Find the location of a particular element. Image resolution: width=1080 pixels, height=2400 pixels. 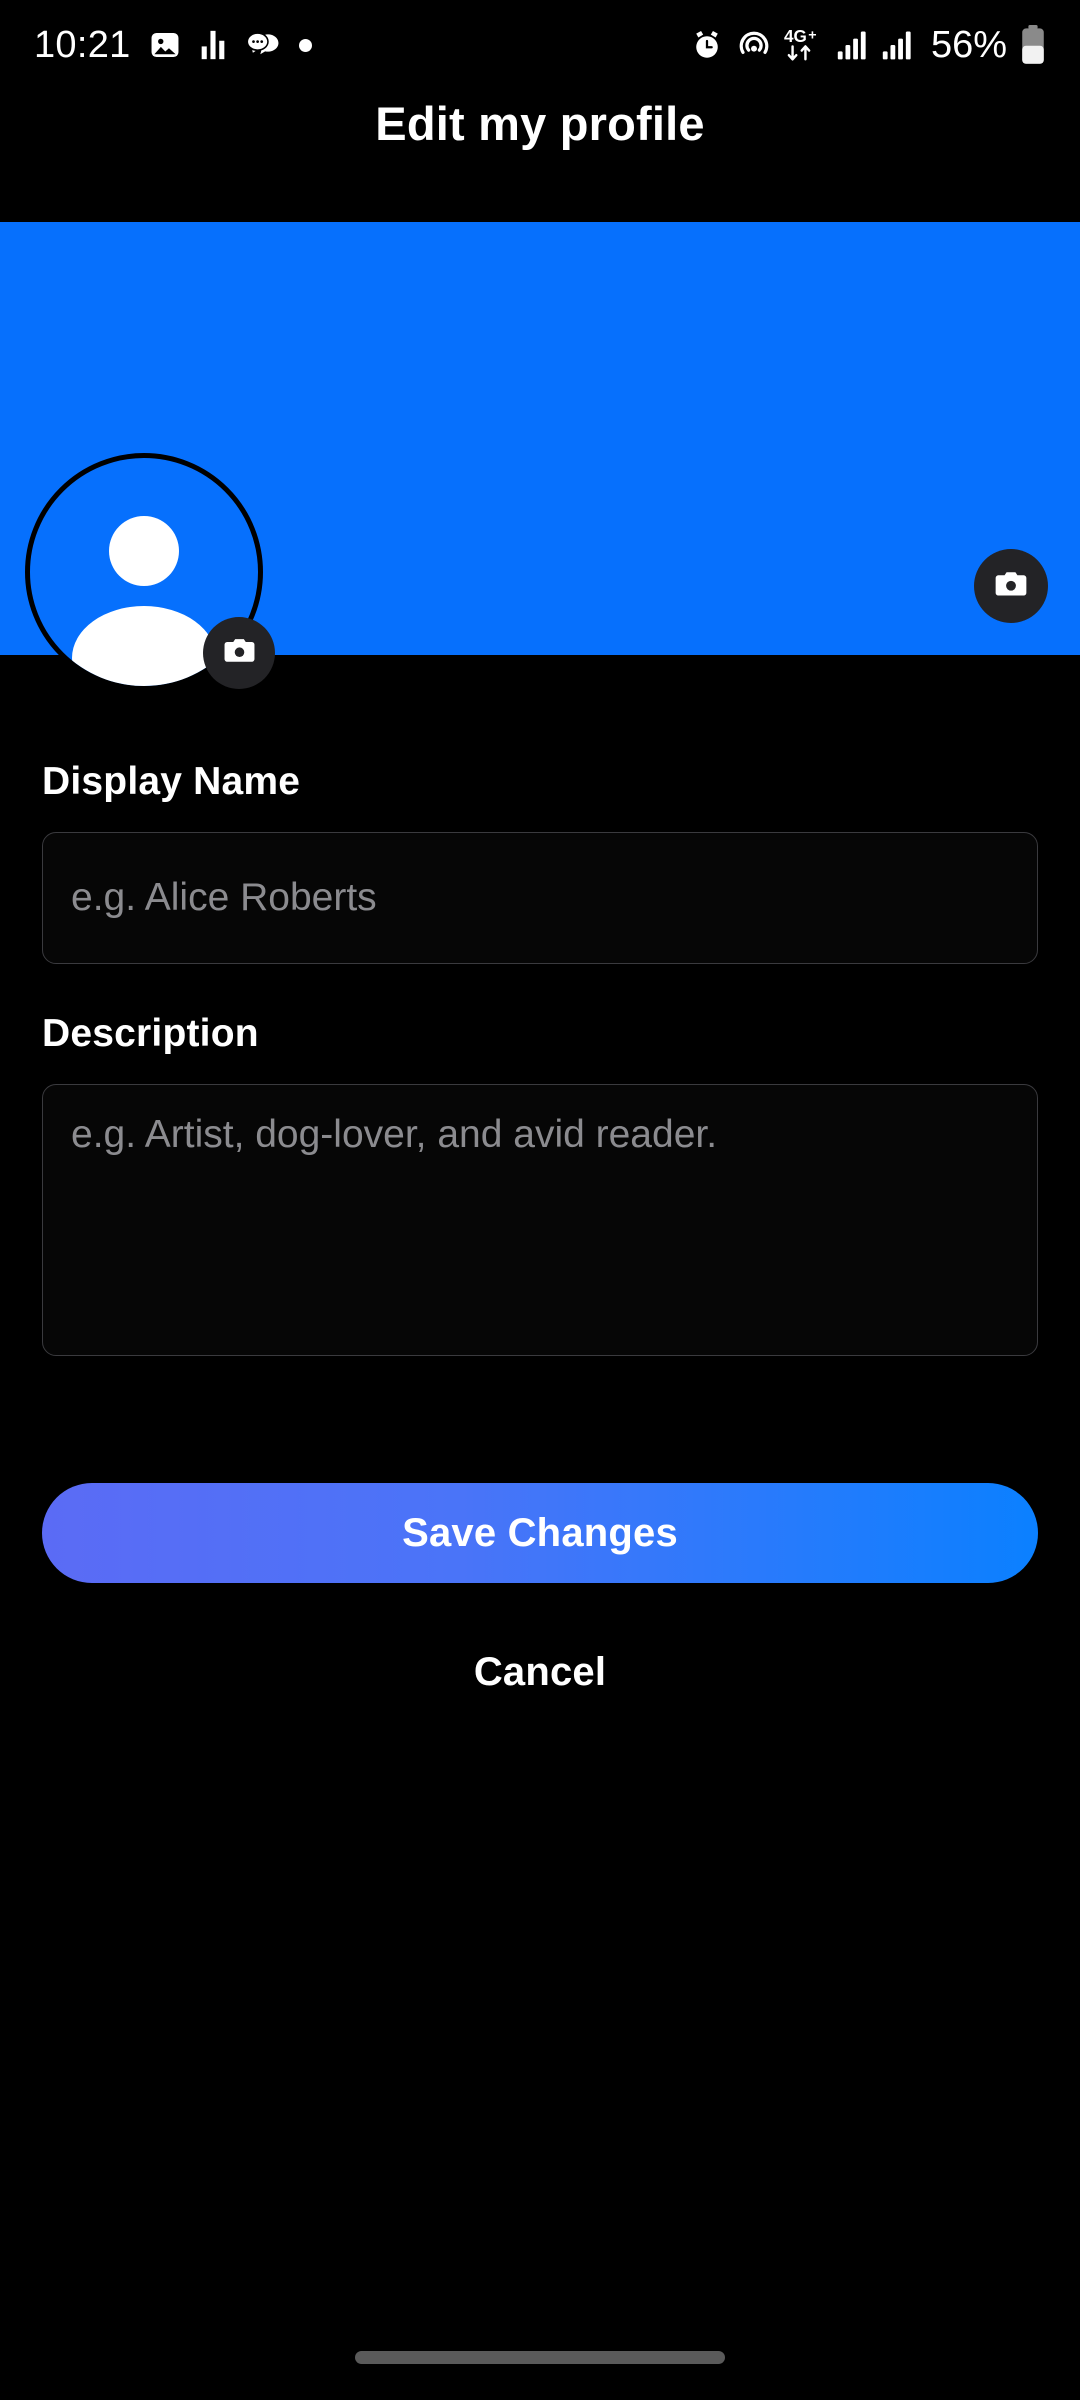

status-bar-left: 10:21 is located at coordinates (173, 45).